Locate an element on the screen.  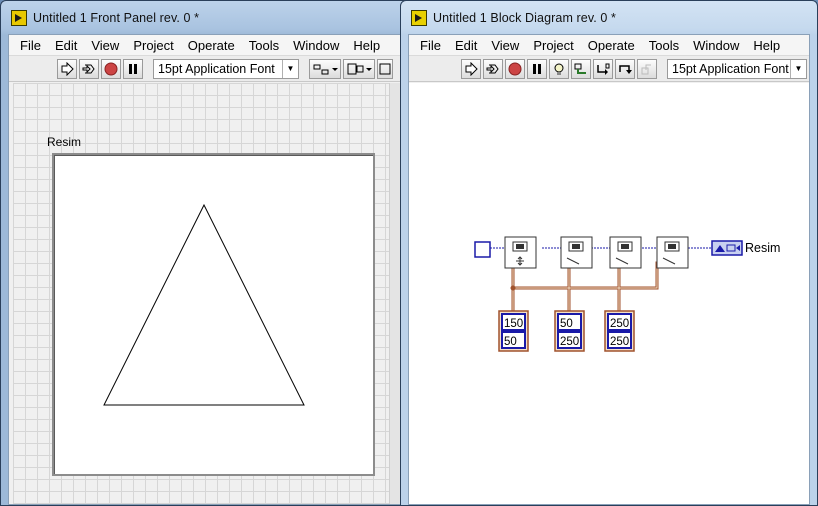
indicator-label: Resim is located at coordinates (762, 248).